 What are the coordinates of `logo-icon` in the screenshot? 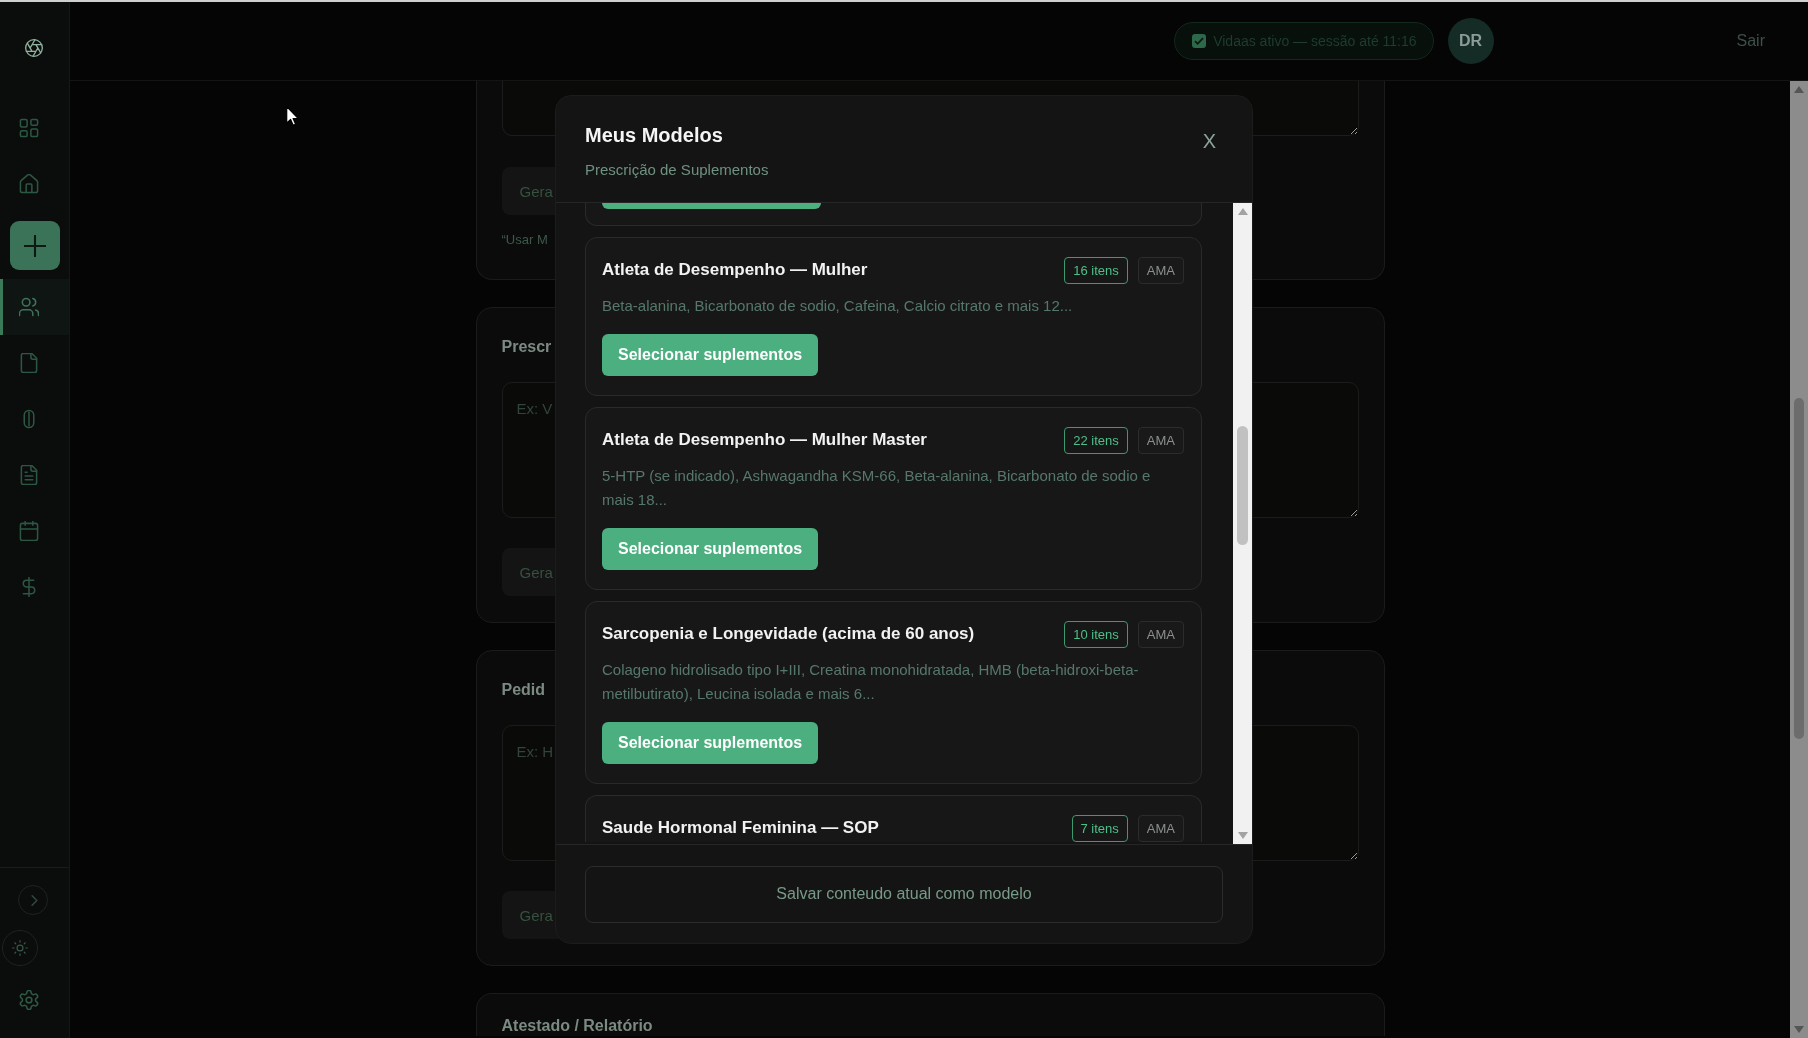 It's located at (34, 48).